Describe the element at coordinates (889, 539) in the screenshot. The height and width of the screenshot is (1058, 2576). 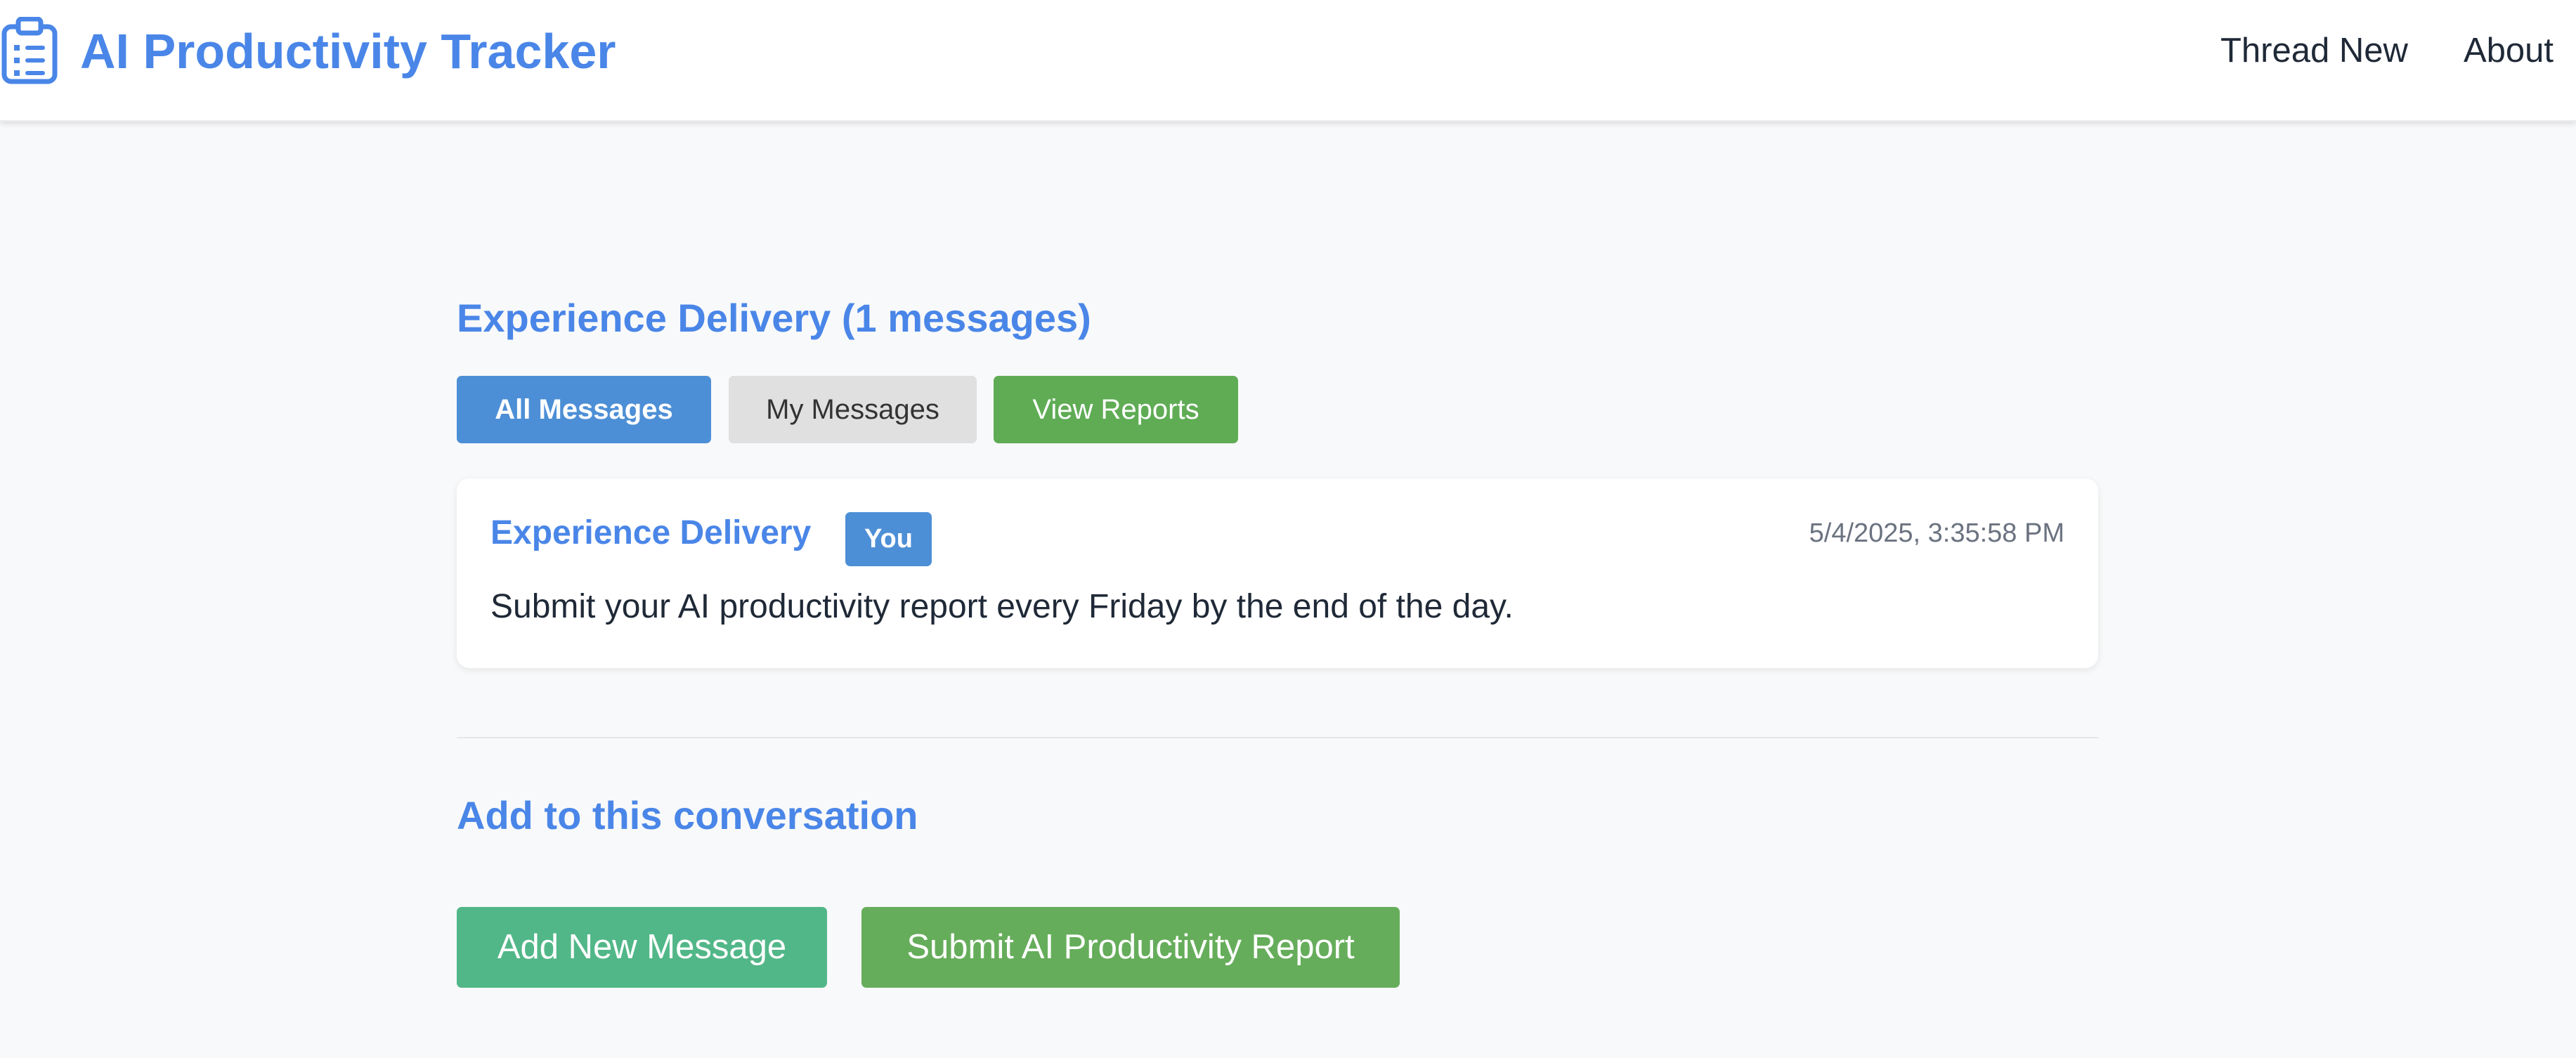
I see `you-badge: You` at that location.